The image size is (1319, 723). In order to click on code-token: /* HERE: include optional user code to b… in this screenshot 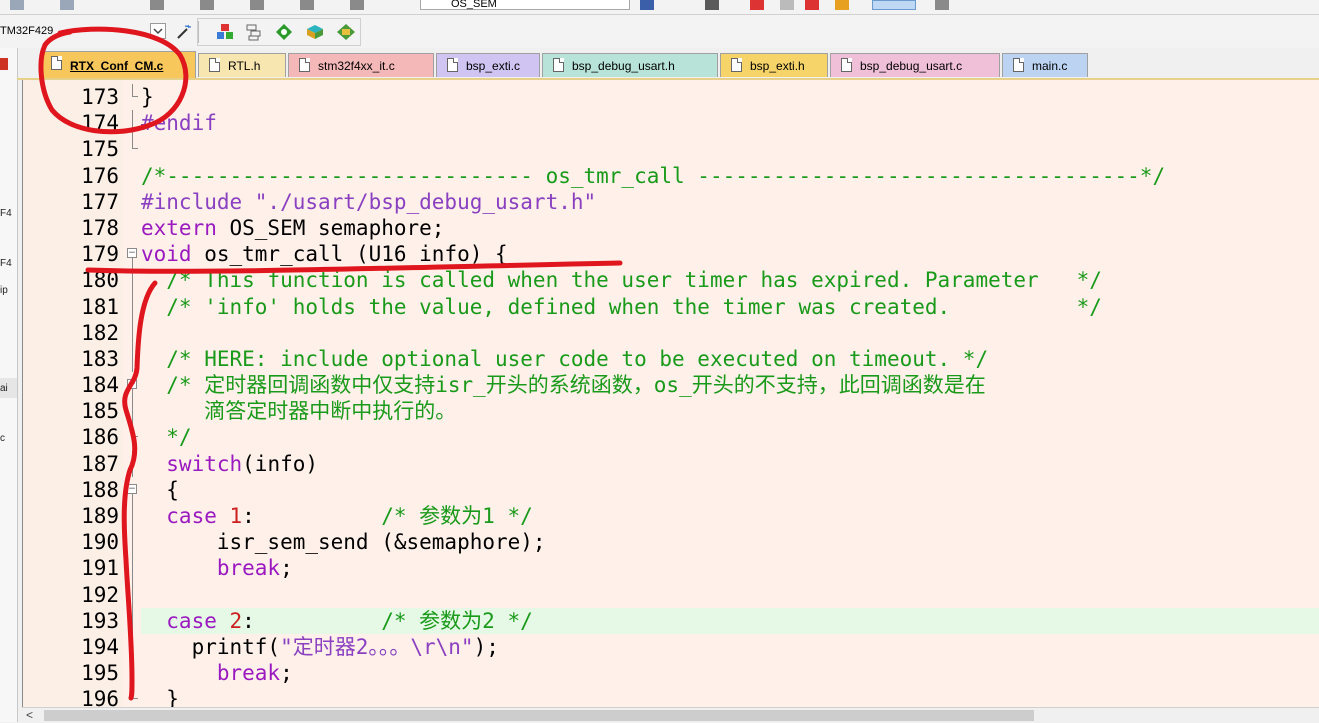, I will do `click(565, 358)`.